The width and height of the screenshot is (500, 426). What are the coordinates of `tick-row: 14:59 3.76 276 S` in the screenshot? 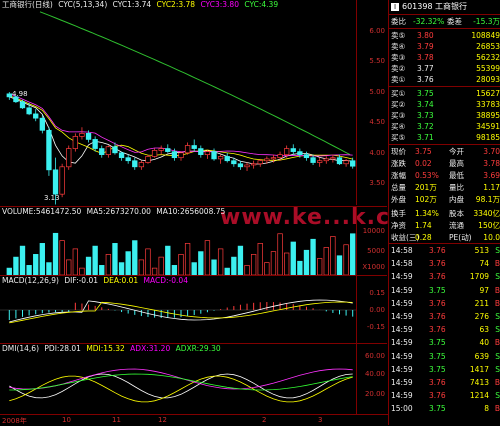 It's located at (445, 316).